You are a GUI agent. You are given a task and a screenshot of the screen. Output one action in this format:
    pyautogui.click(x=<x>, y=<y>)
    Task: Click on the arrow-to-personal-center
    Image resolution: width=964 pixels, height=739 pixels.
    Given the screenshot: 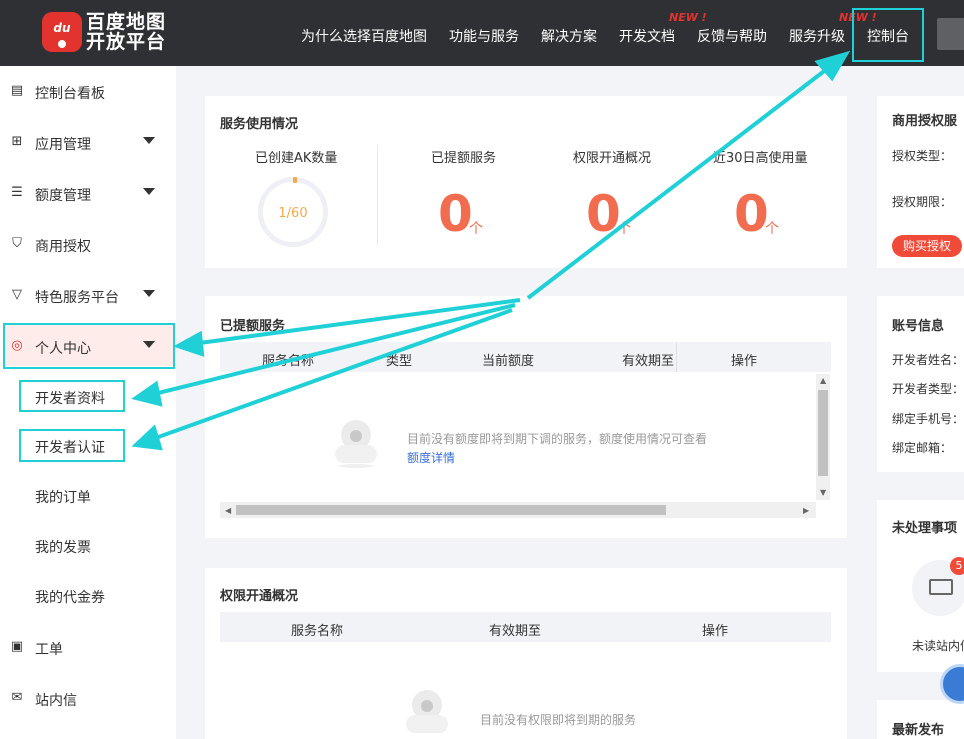 What is the action you would take?
    pyautogui.click(x=356, y=322)
    